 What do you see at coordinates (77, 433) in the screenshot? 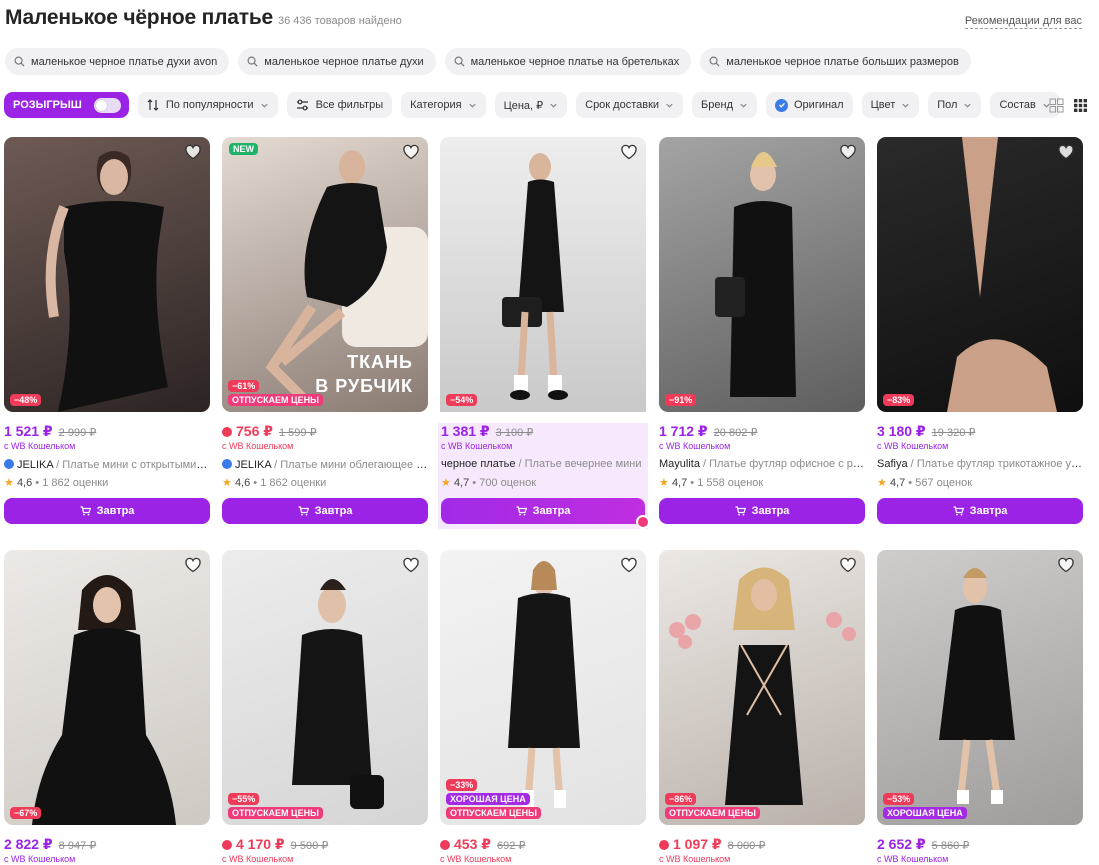
I see `old-price: 2 999 ₽` at bounding box center [77, 433].